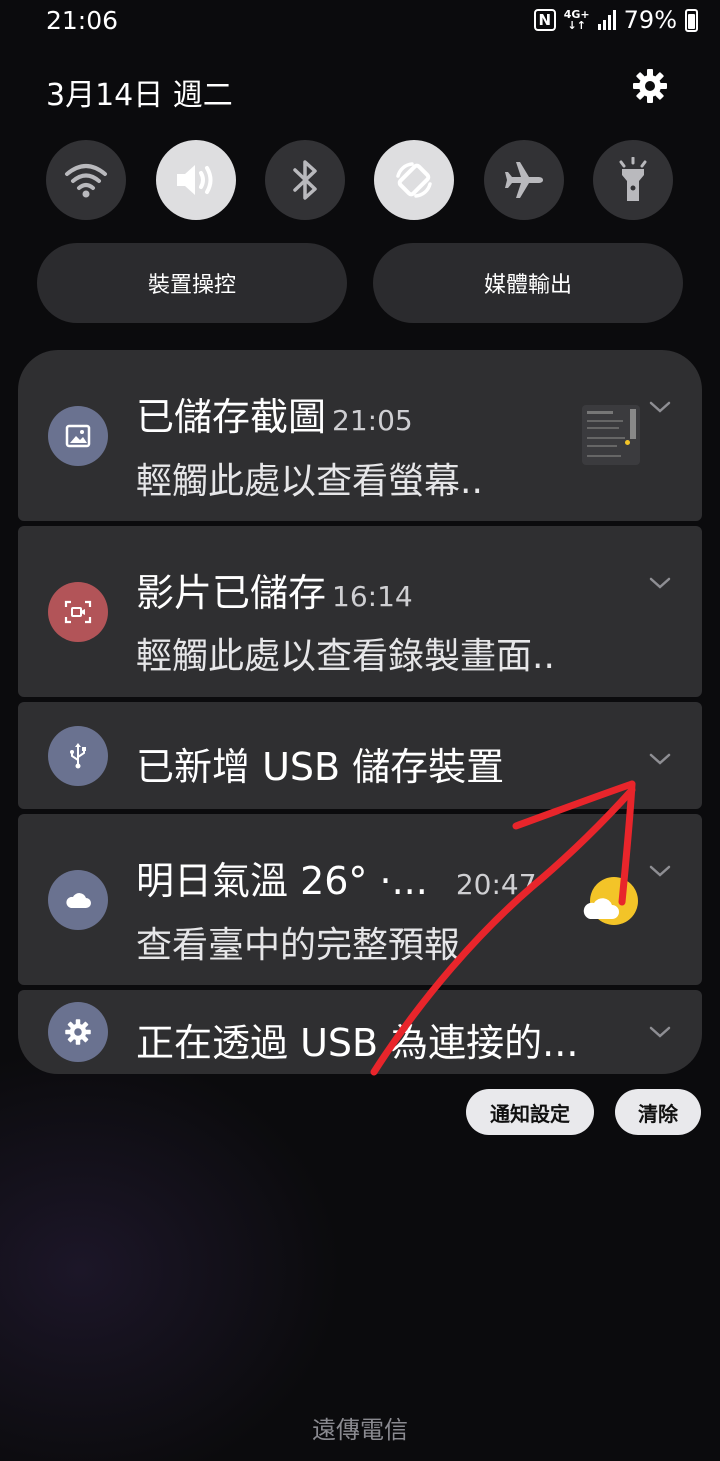 The image size is (720, 1461). I want to click on annotation-arrow, so click(503, 928).